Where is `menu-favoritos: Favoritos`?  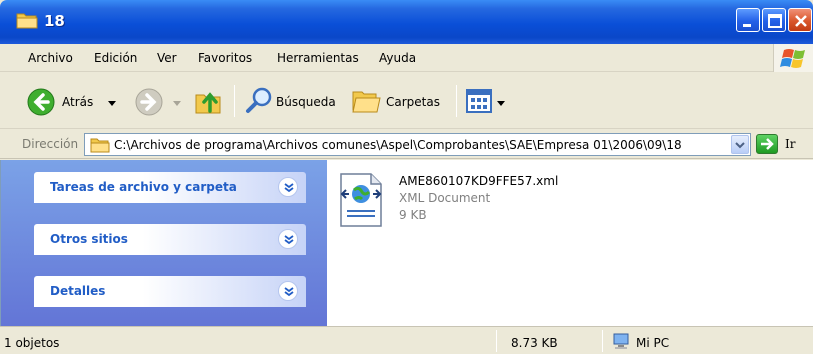
menu-favoritos: Favoritos is located at coordinates (225, 58).